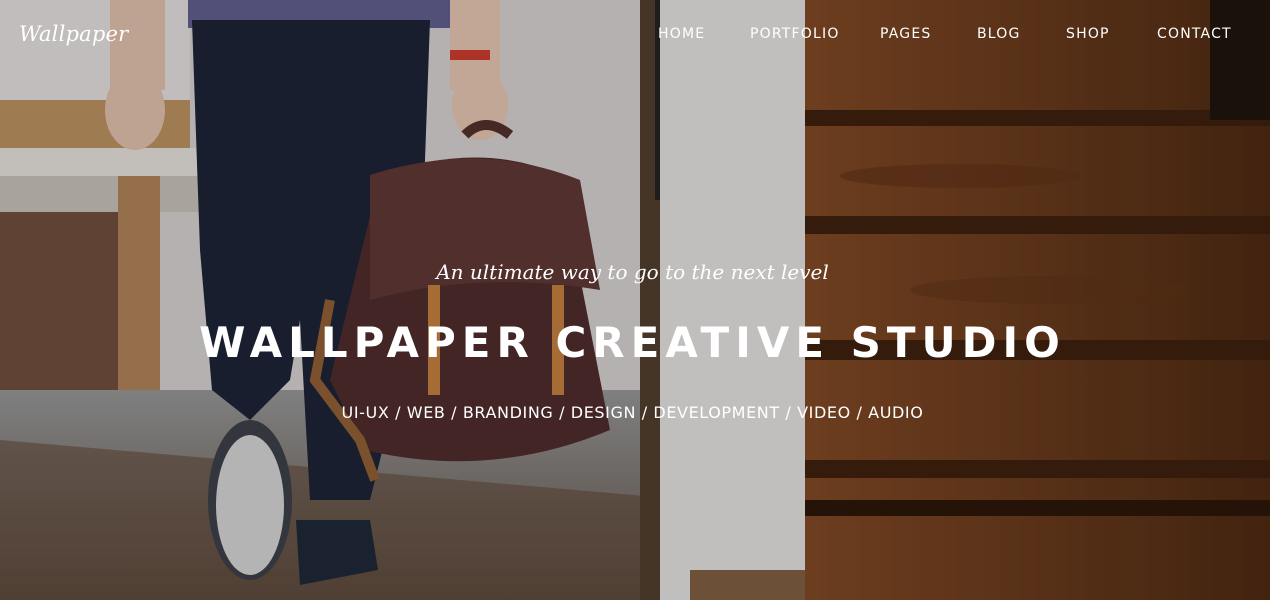 The width and height of the screenshot is (1270, 600). What do you see at coordinates (681, 34) in the screenshot?
I see `nav-item-home: HOME` at bounding box center [681, 34].